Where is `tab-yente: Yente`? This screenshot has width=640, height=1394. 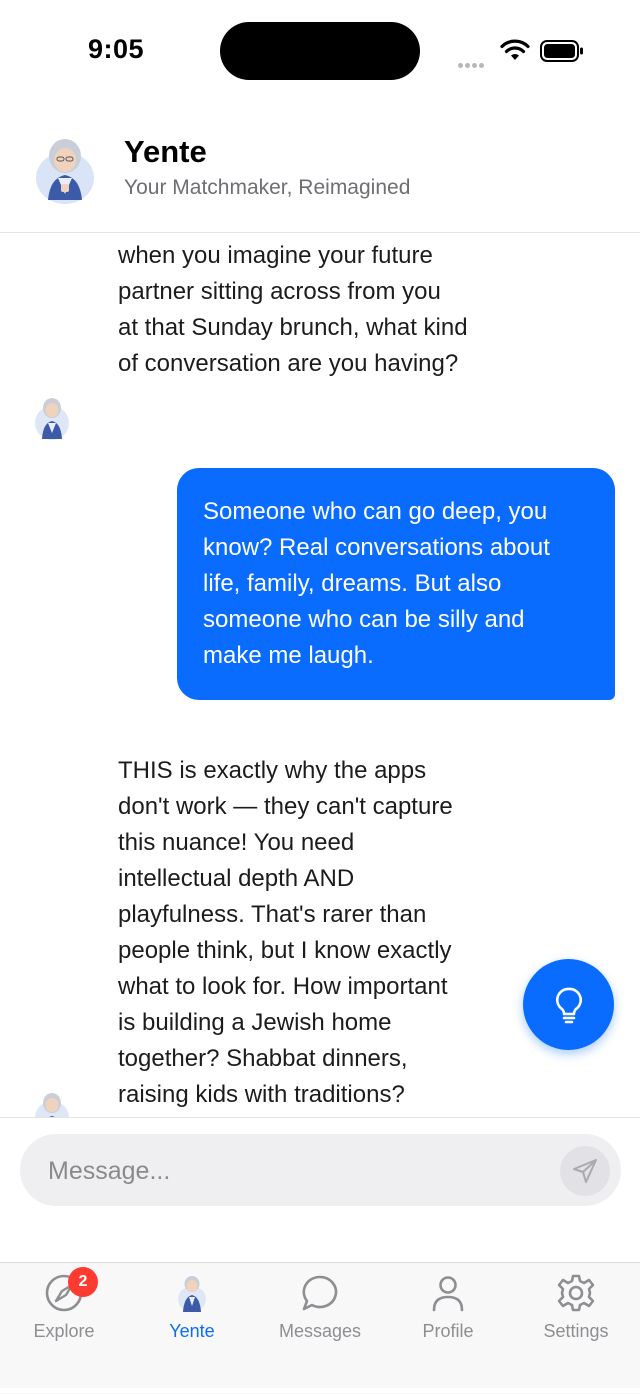 tab-yente: Yente is located at coordinates (192, 1313).